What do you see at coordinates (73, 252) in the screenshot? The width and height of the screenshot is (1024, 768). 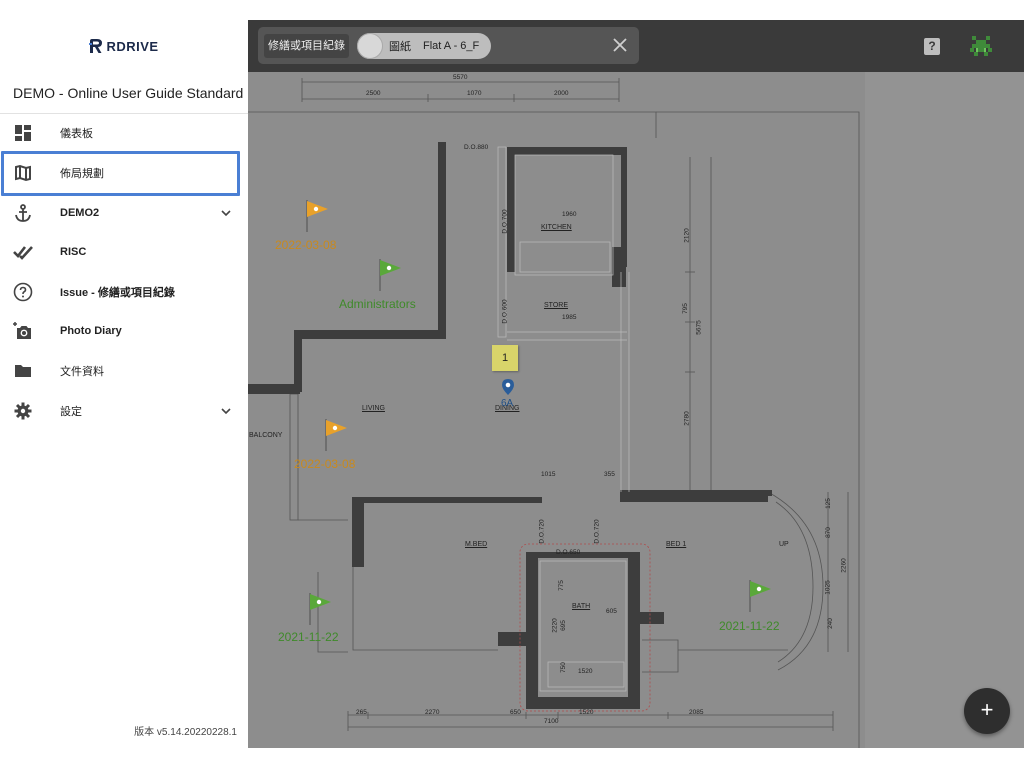 I see `sidebar-item-label: RISC` at bounding box center [73, 252].